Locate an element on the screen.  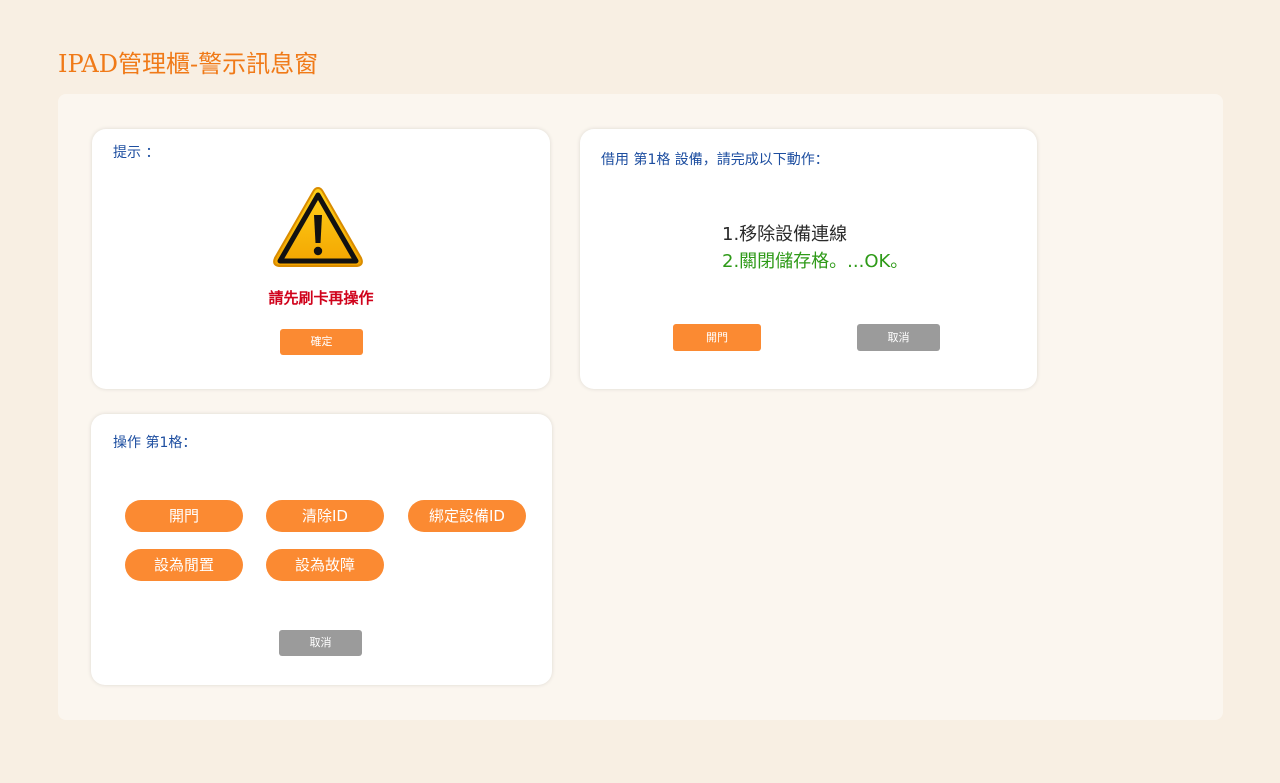
borrow-card-title: 借用 第1格 設備，請完成以下動作： is located at coordinates (715, 160).